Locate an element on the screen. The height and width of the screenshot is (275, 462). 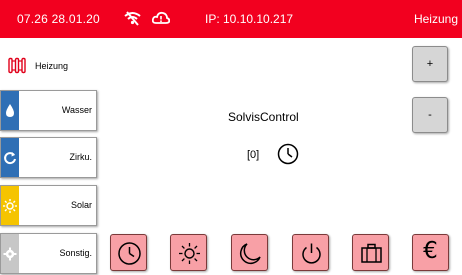
sidebar-item-sonstig: Sonstig. is located at coordinates (48, 253).